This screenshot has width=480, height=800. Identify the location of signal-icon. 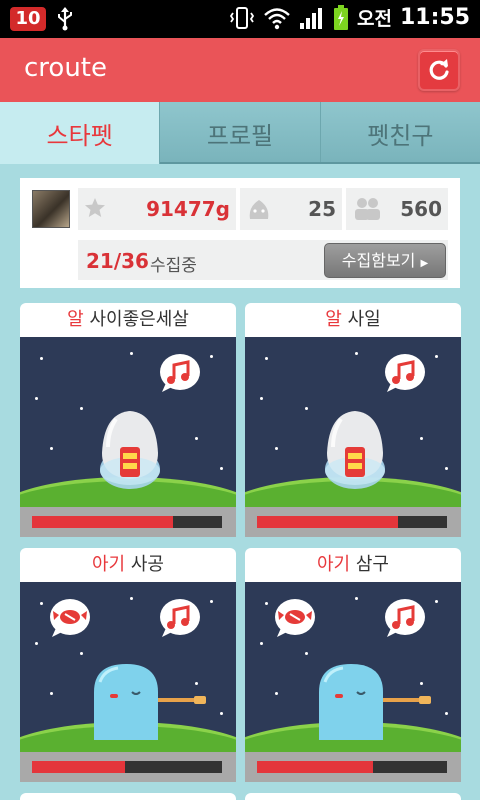
(311, 18).